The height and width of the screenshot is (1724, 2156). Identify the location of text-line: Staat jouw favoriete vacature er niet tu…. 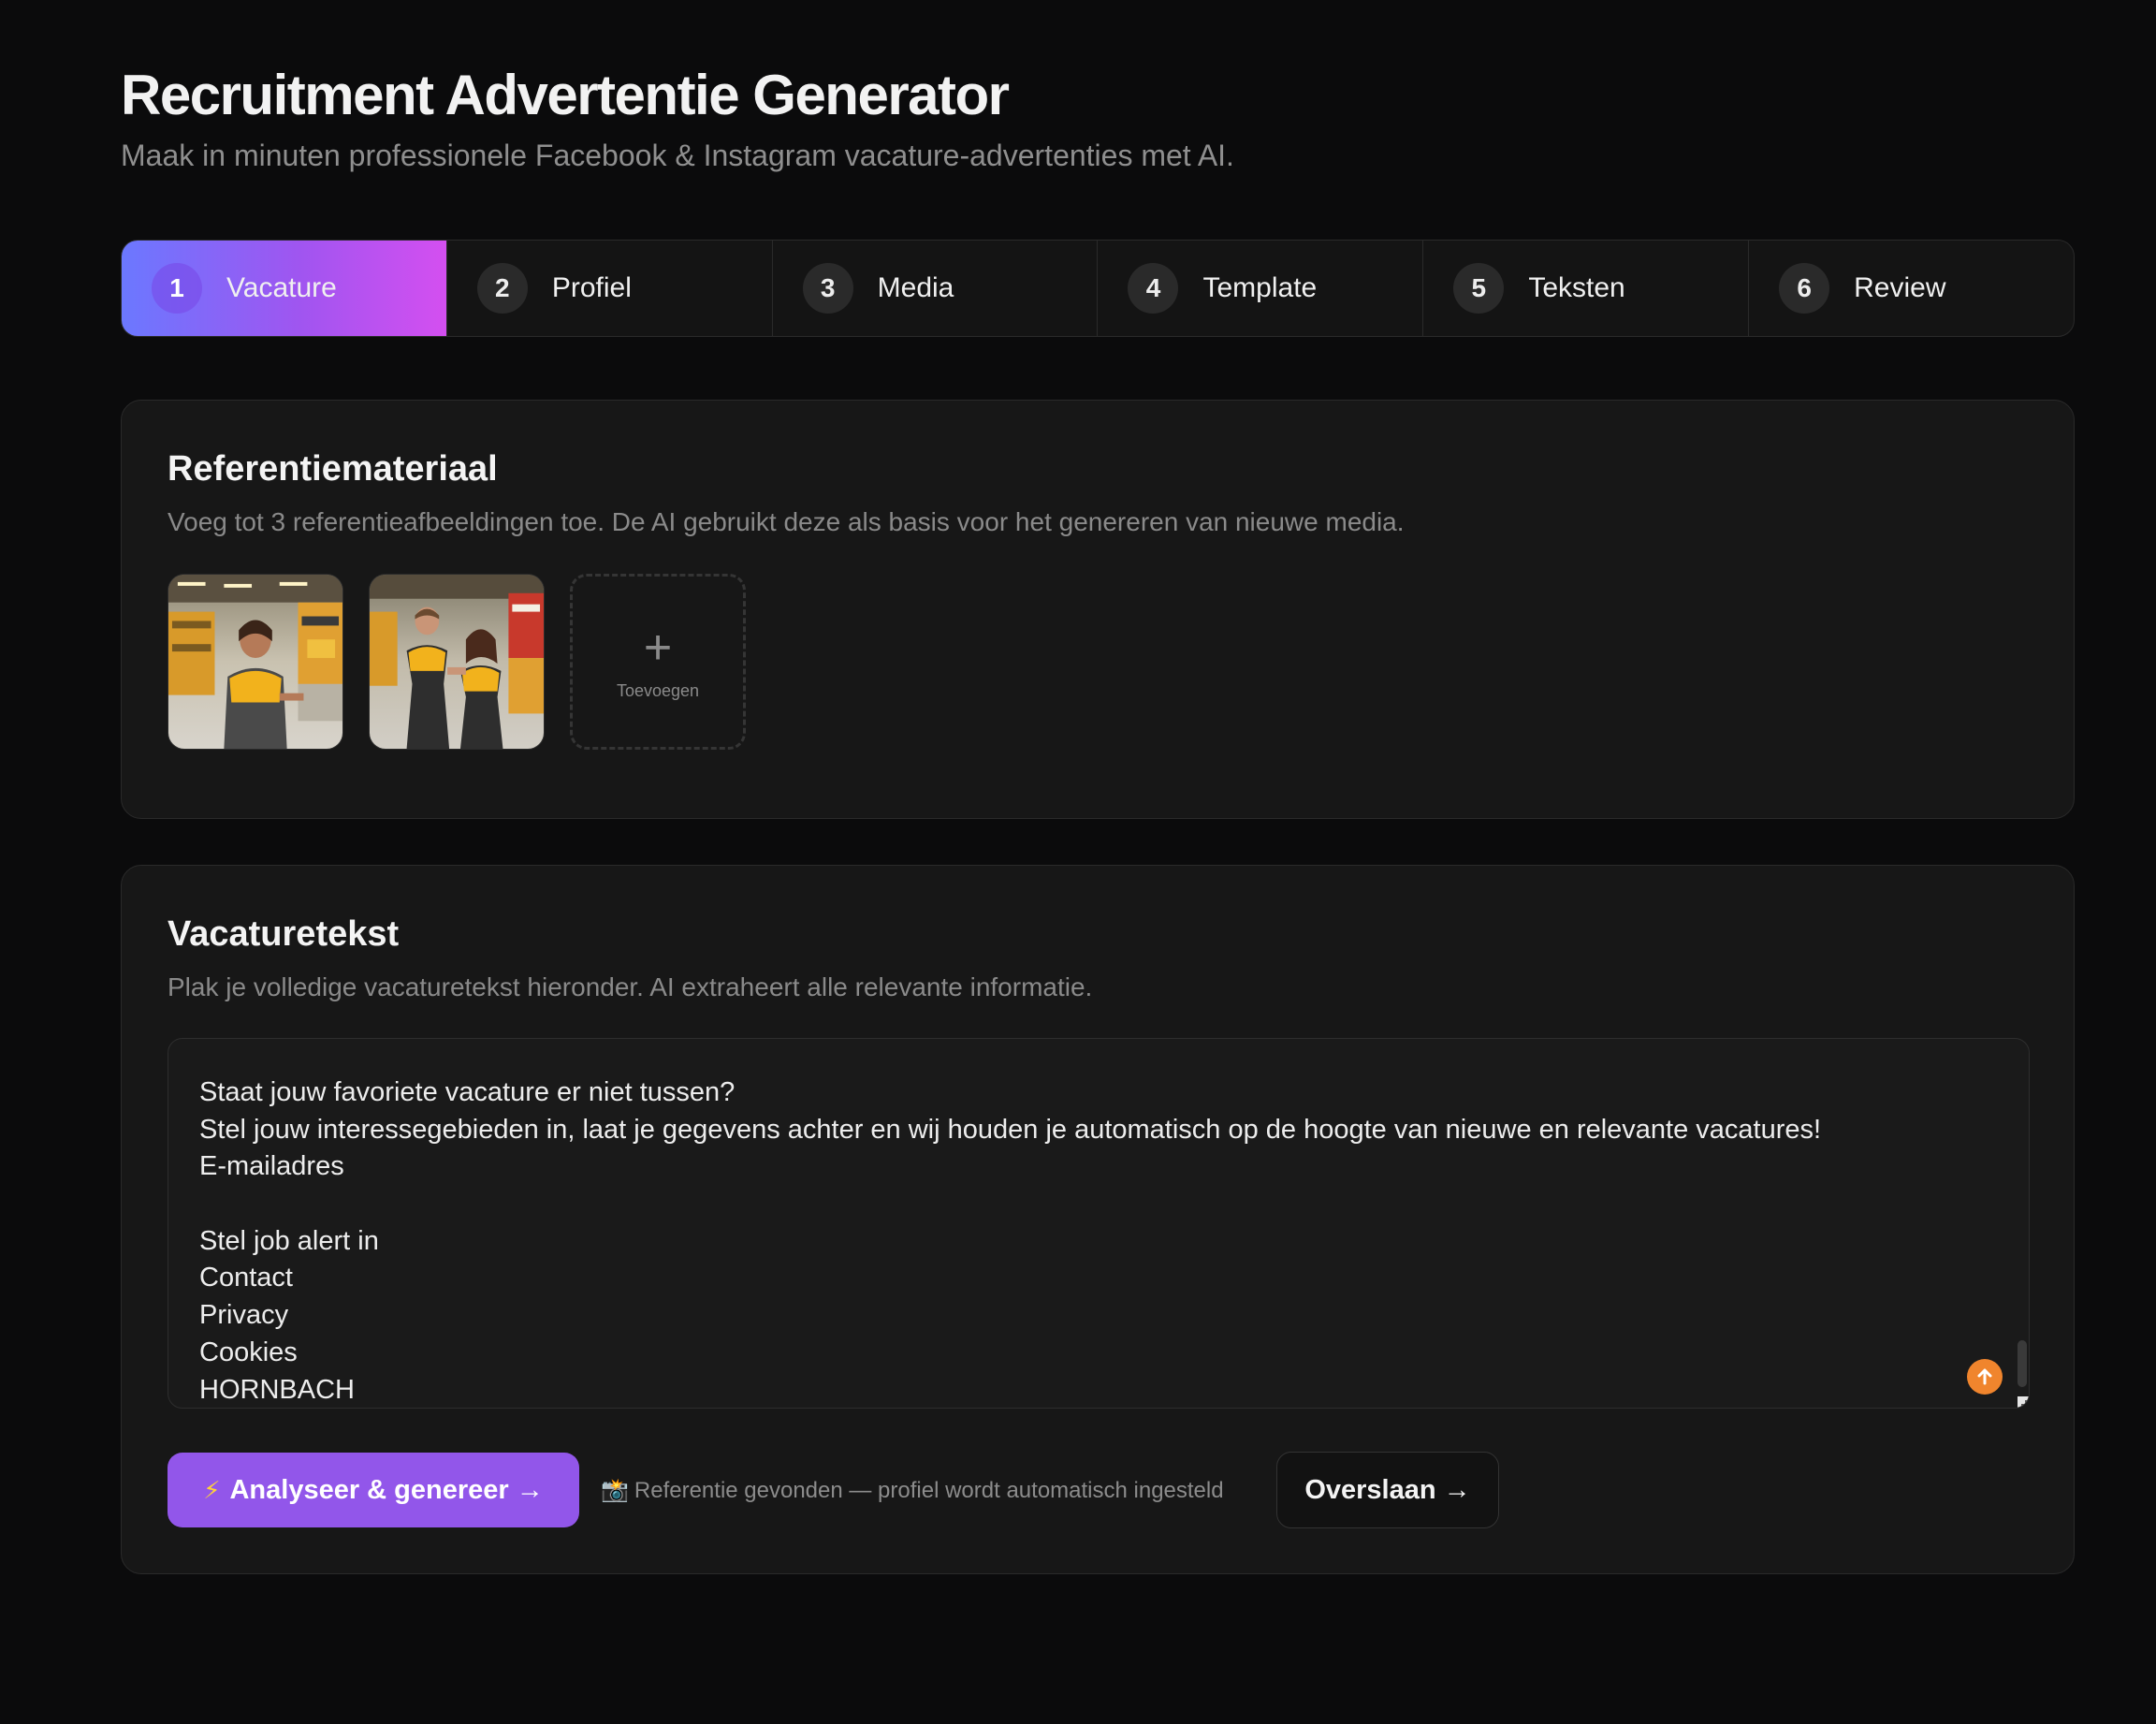
(467, 1092).